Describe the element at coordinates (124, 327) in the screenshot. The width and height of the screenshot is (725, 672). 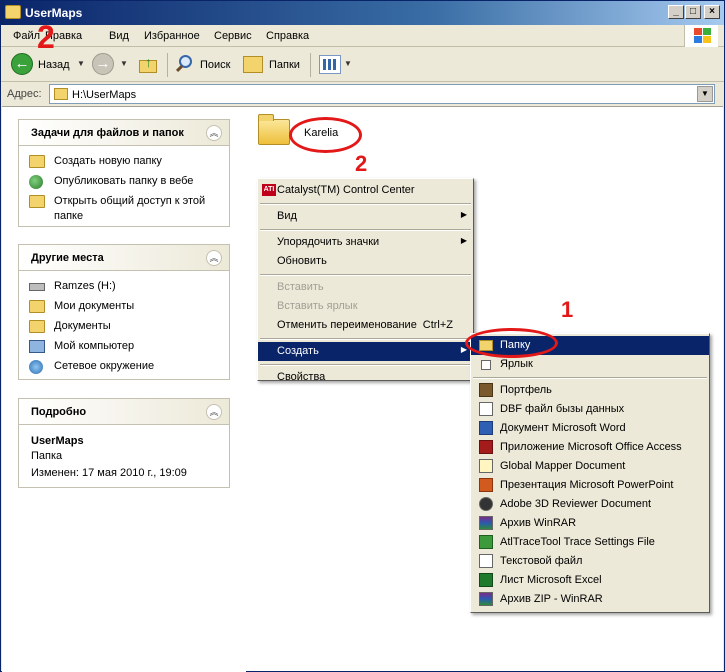
I see `place-documents: Документы` at that location.